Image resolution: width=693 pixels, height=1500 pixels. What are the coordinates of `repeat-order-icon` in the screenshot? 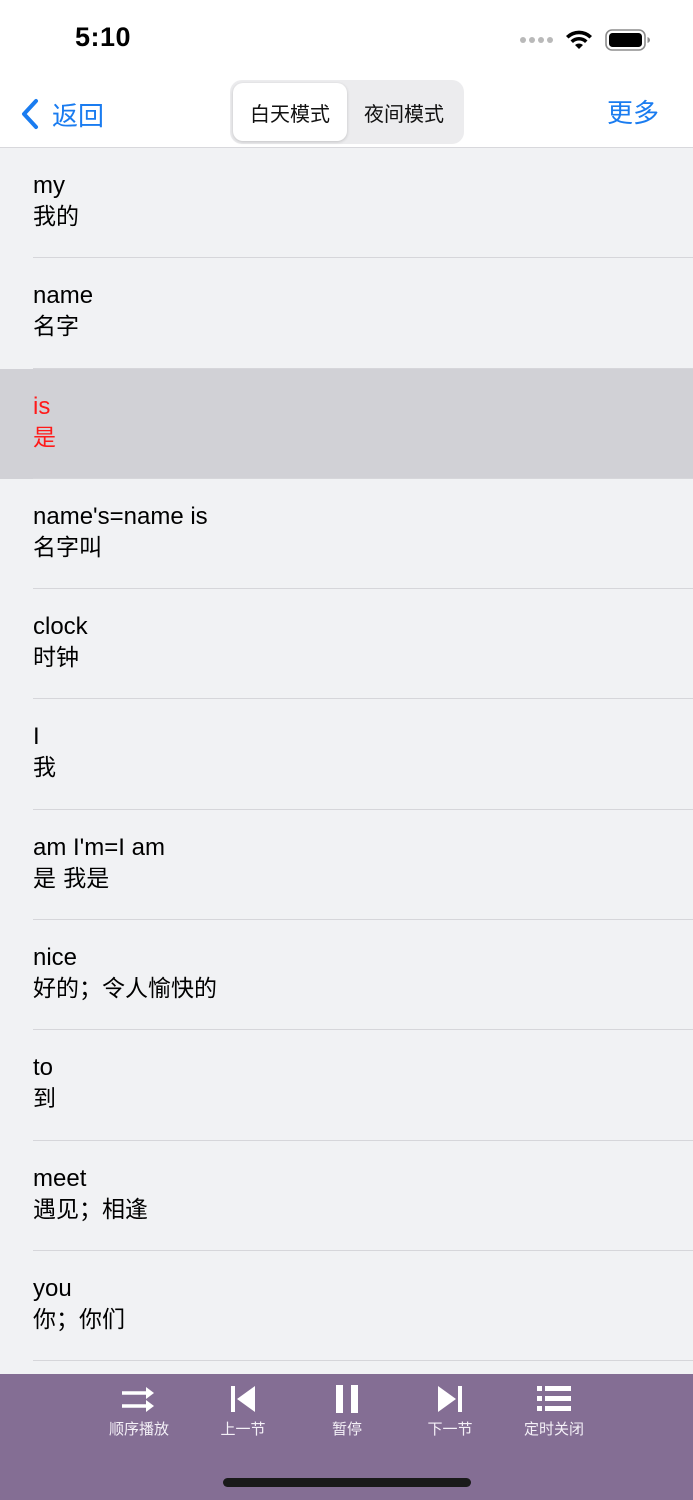 It's located at (138, 1399).